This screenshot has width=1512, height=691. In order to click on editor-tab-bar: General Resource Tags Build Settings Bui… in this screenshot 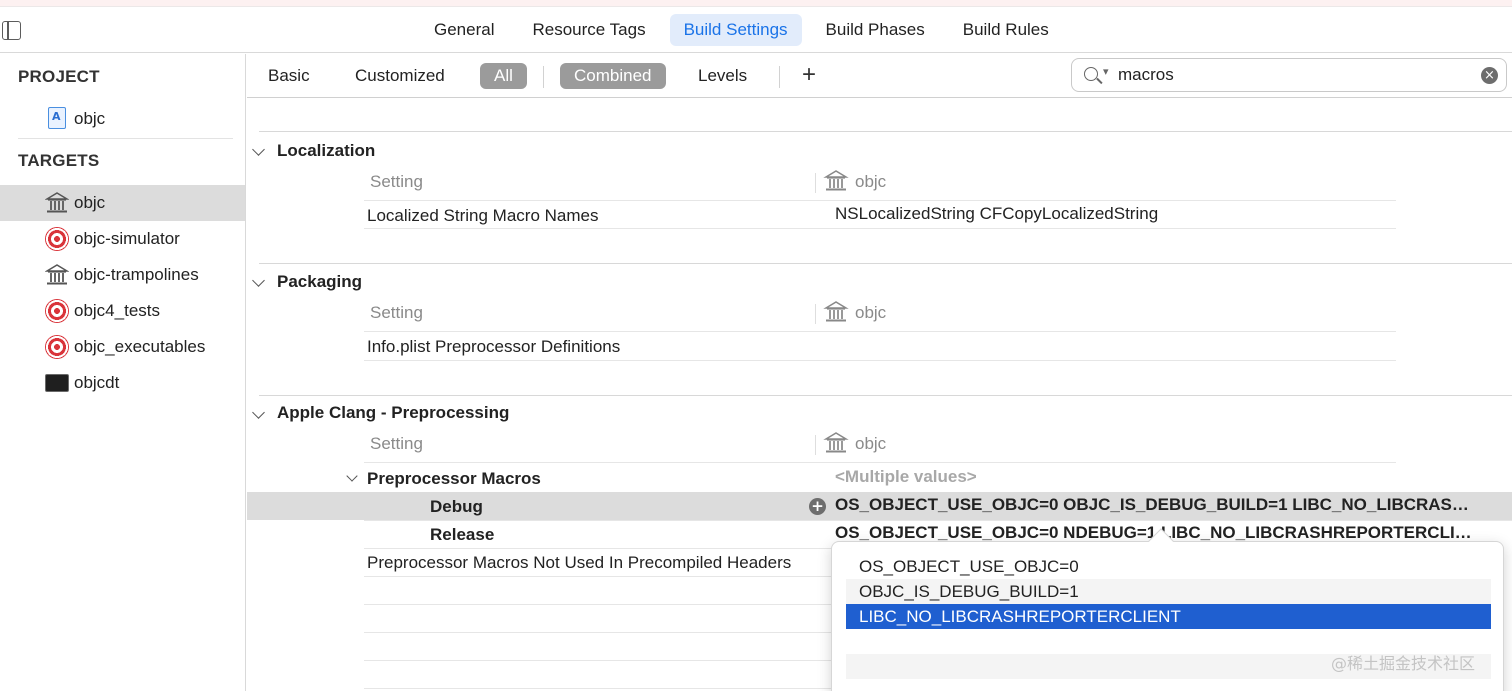, I will do `click(756, 30)`.